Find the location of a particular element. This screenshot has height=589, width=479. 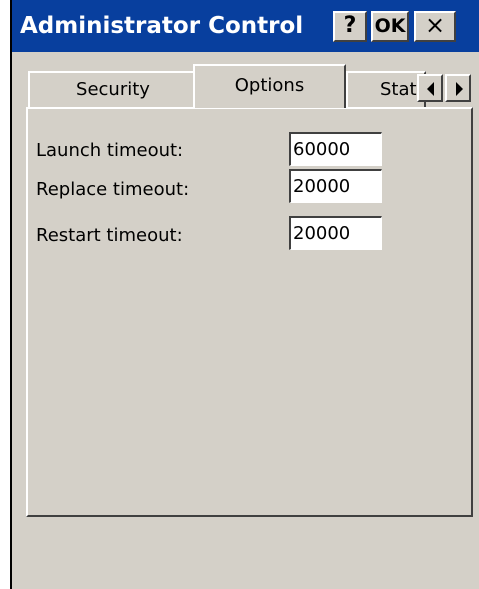

replace-timeout-label: Replace timeout: is located at coordinates (113, 189).